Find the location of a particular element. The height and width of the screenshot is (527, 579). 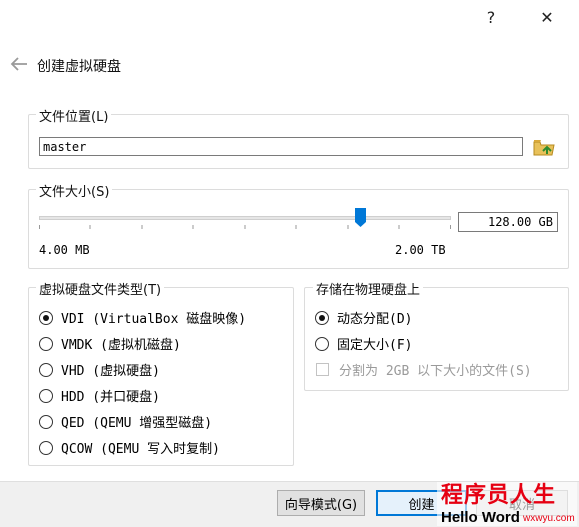

file-size-title: 文件大小(S) is located at coordinates (74, 190).